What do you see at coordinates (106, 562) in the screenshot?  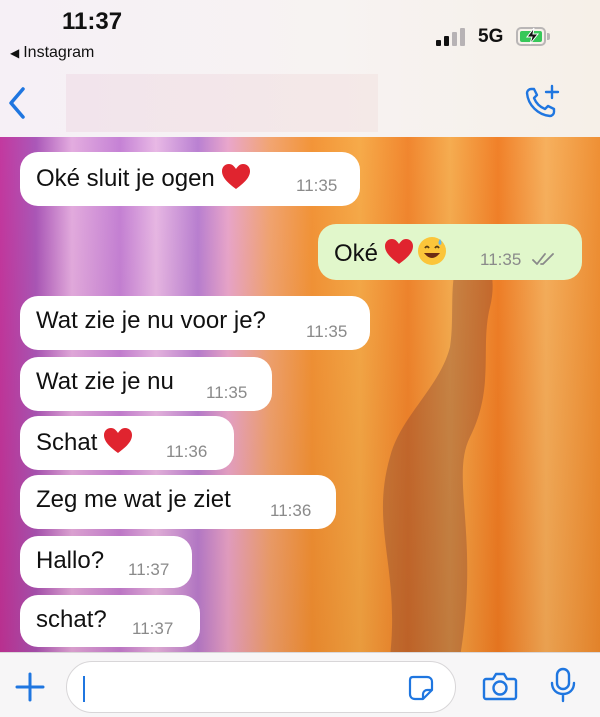 I see `message-bubble-incoming: Hallo? 11:37` at bounding box center [106, 562].